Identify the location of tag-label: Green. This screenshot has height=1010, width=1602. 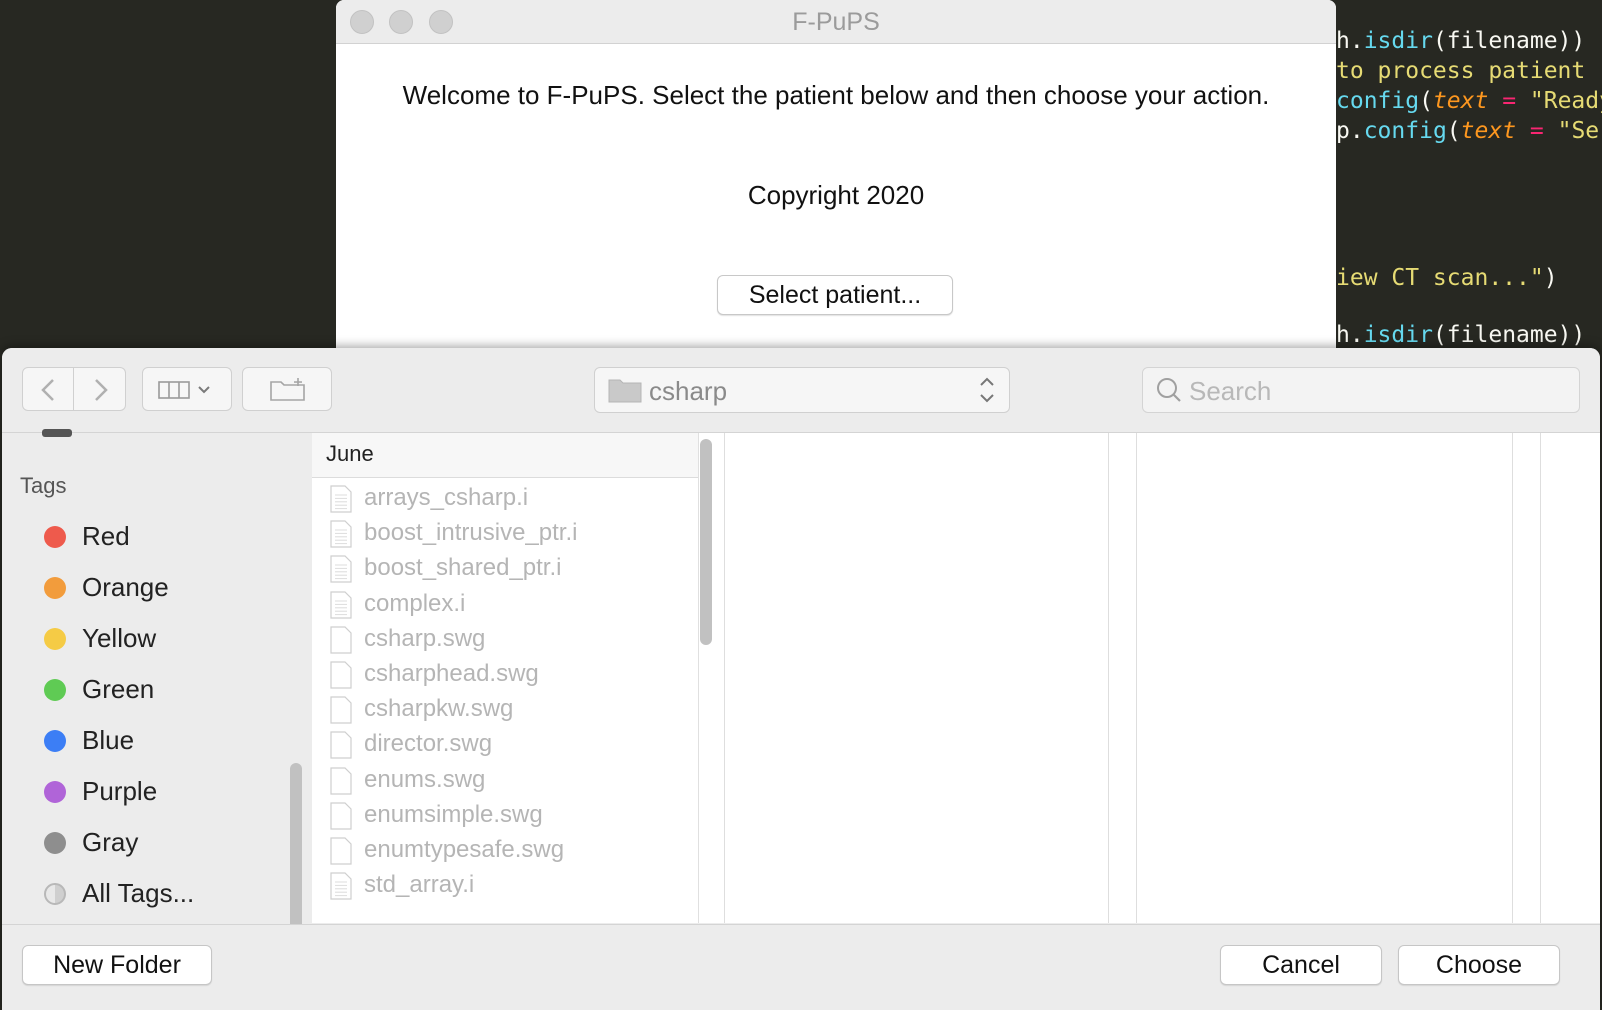
(118, 689).